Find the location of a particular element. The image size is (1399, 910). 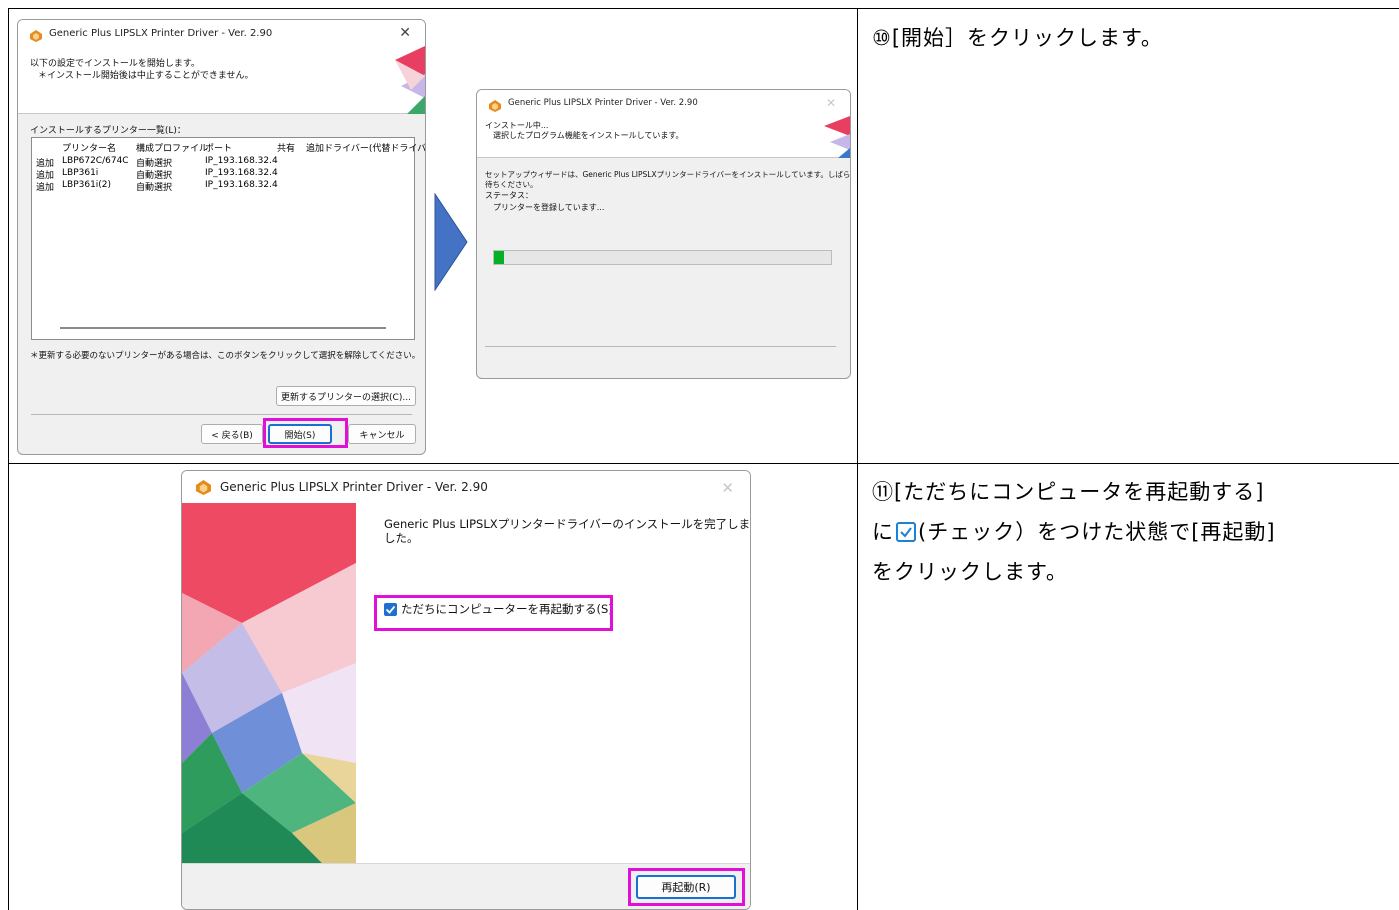

table-column-divider is located at coordinates (857, 459).